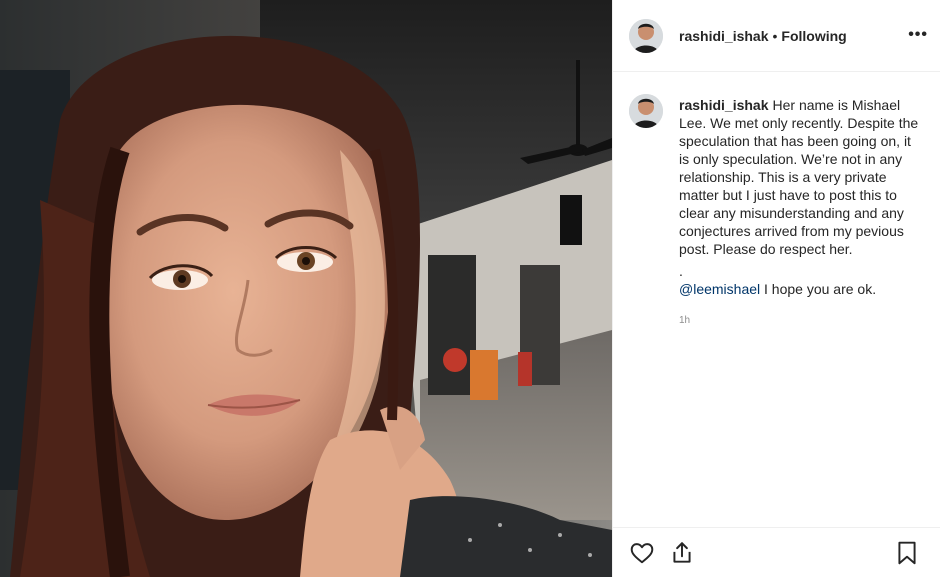 The image size is (940, 577). I want to click on action-bar, so click(776, 552).